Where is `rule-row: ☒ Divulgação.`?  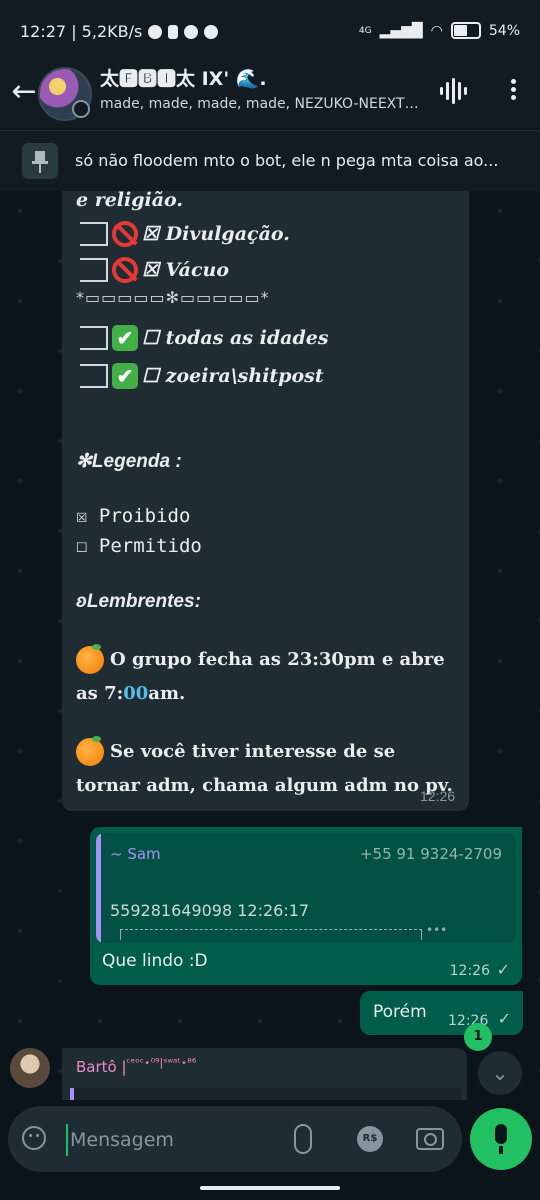
rule-row: ☒ Divulgação. is located at coordinates (185, 234).